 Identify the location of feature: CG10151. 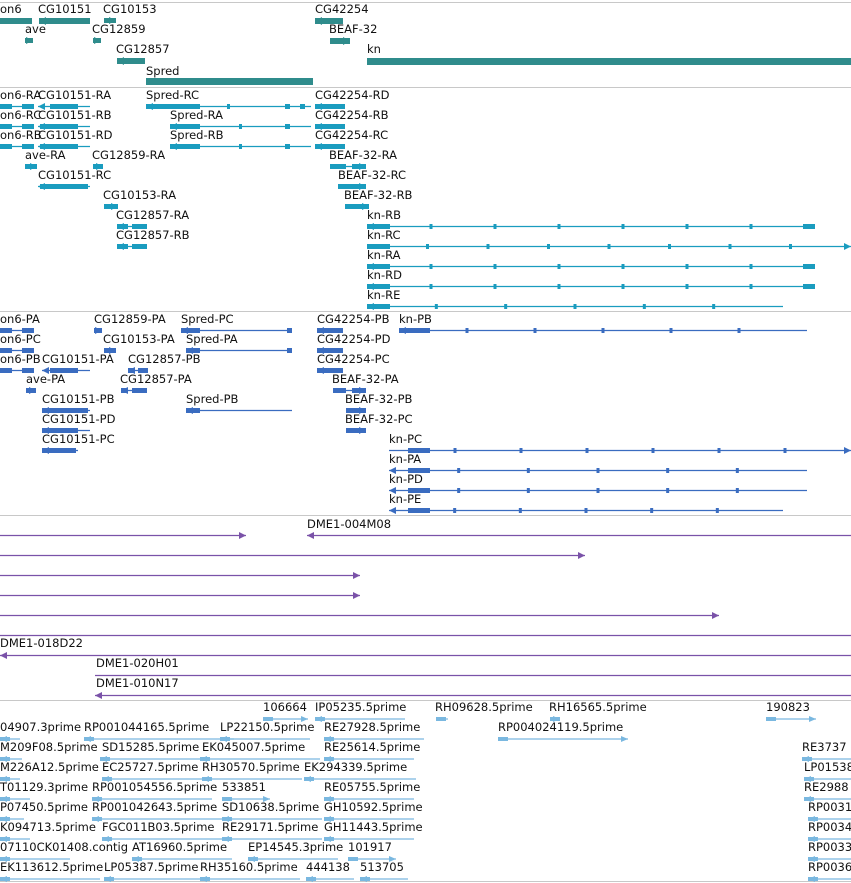
(65, 13).